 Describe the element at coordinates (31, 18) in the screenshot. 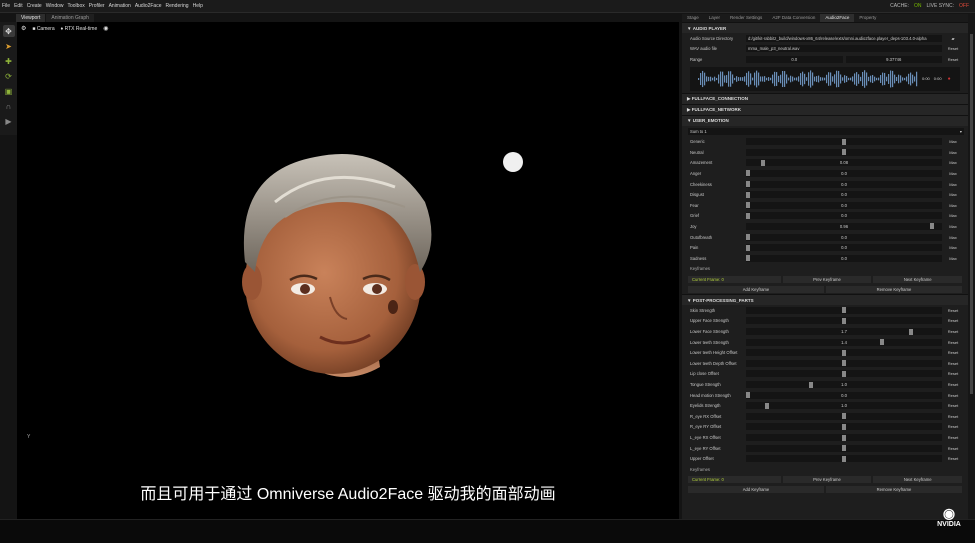

I see `tab-viewport: Viewport` at that location.